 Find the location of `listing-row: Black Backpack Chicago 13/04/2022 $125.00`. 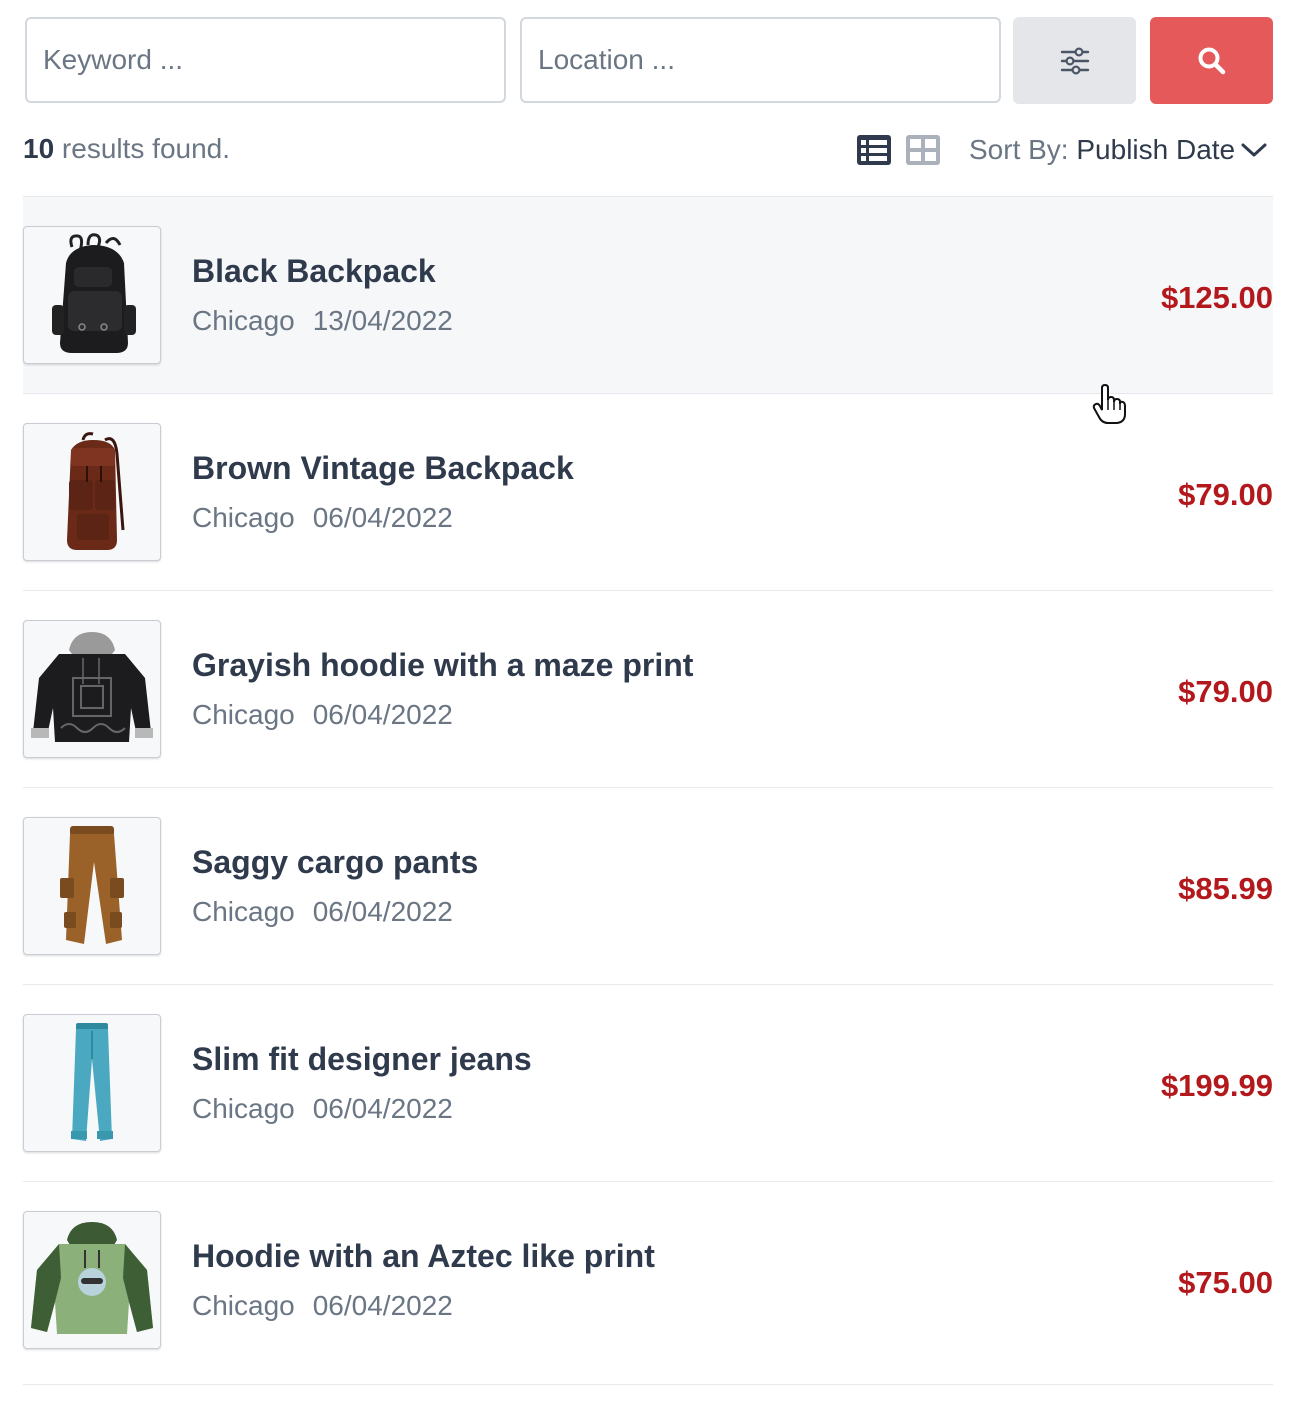

listing-row: Black Backpack Chicago 13/04/2022 $125.00 is located at coordinates (648, 294).